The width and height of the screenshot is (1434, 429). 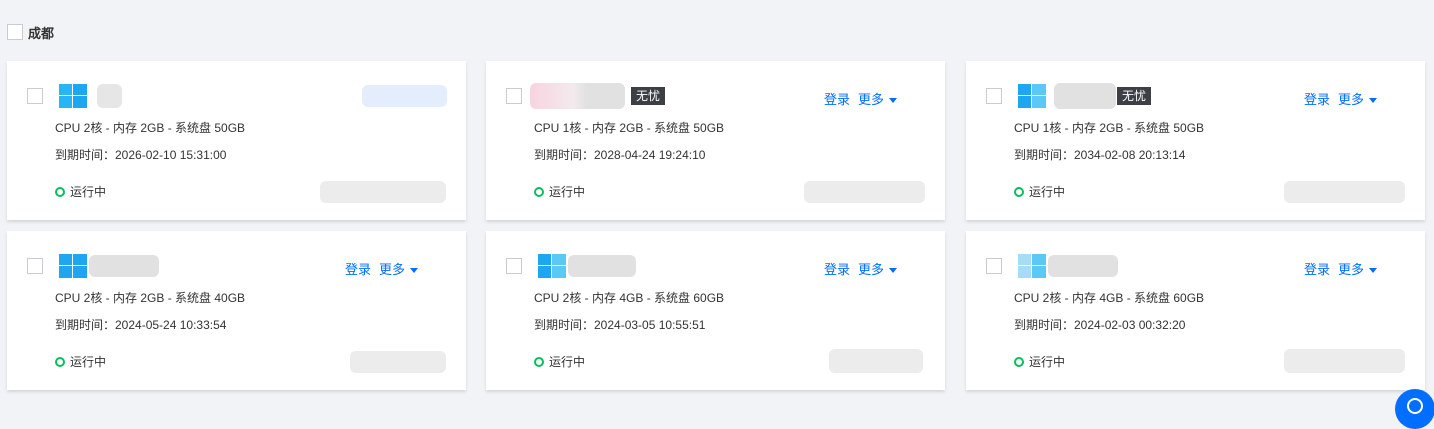 What do you see at coordinates (404, 96) in the screenshot?
I see `redacted-ip` at bounding box center [404, 96].